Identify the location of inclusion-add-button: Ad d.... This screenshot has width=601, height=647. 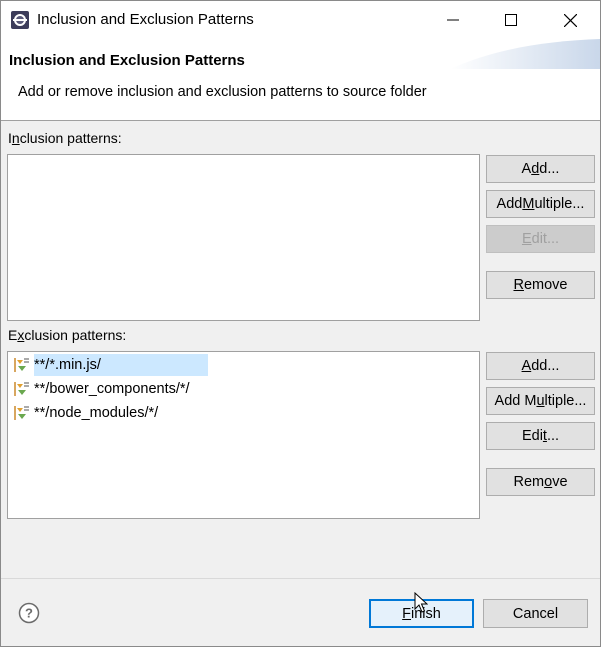
(540, 169).